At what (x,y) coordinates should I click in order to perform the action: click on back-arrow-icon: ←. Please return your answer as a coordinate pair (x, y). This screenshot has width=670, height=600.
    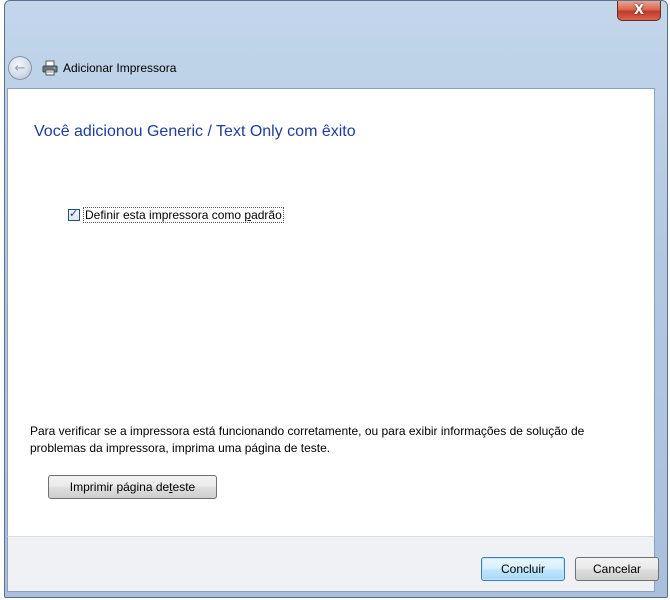
    Looking at the image, I should click on (20, 68).